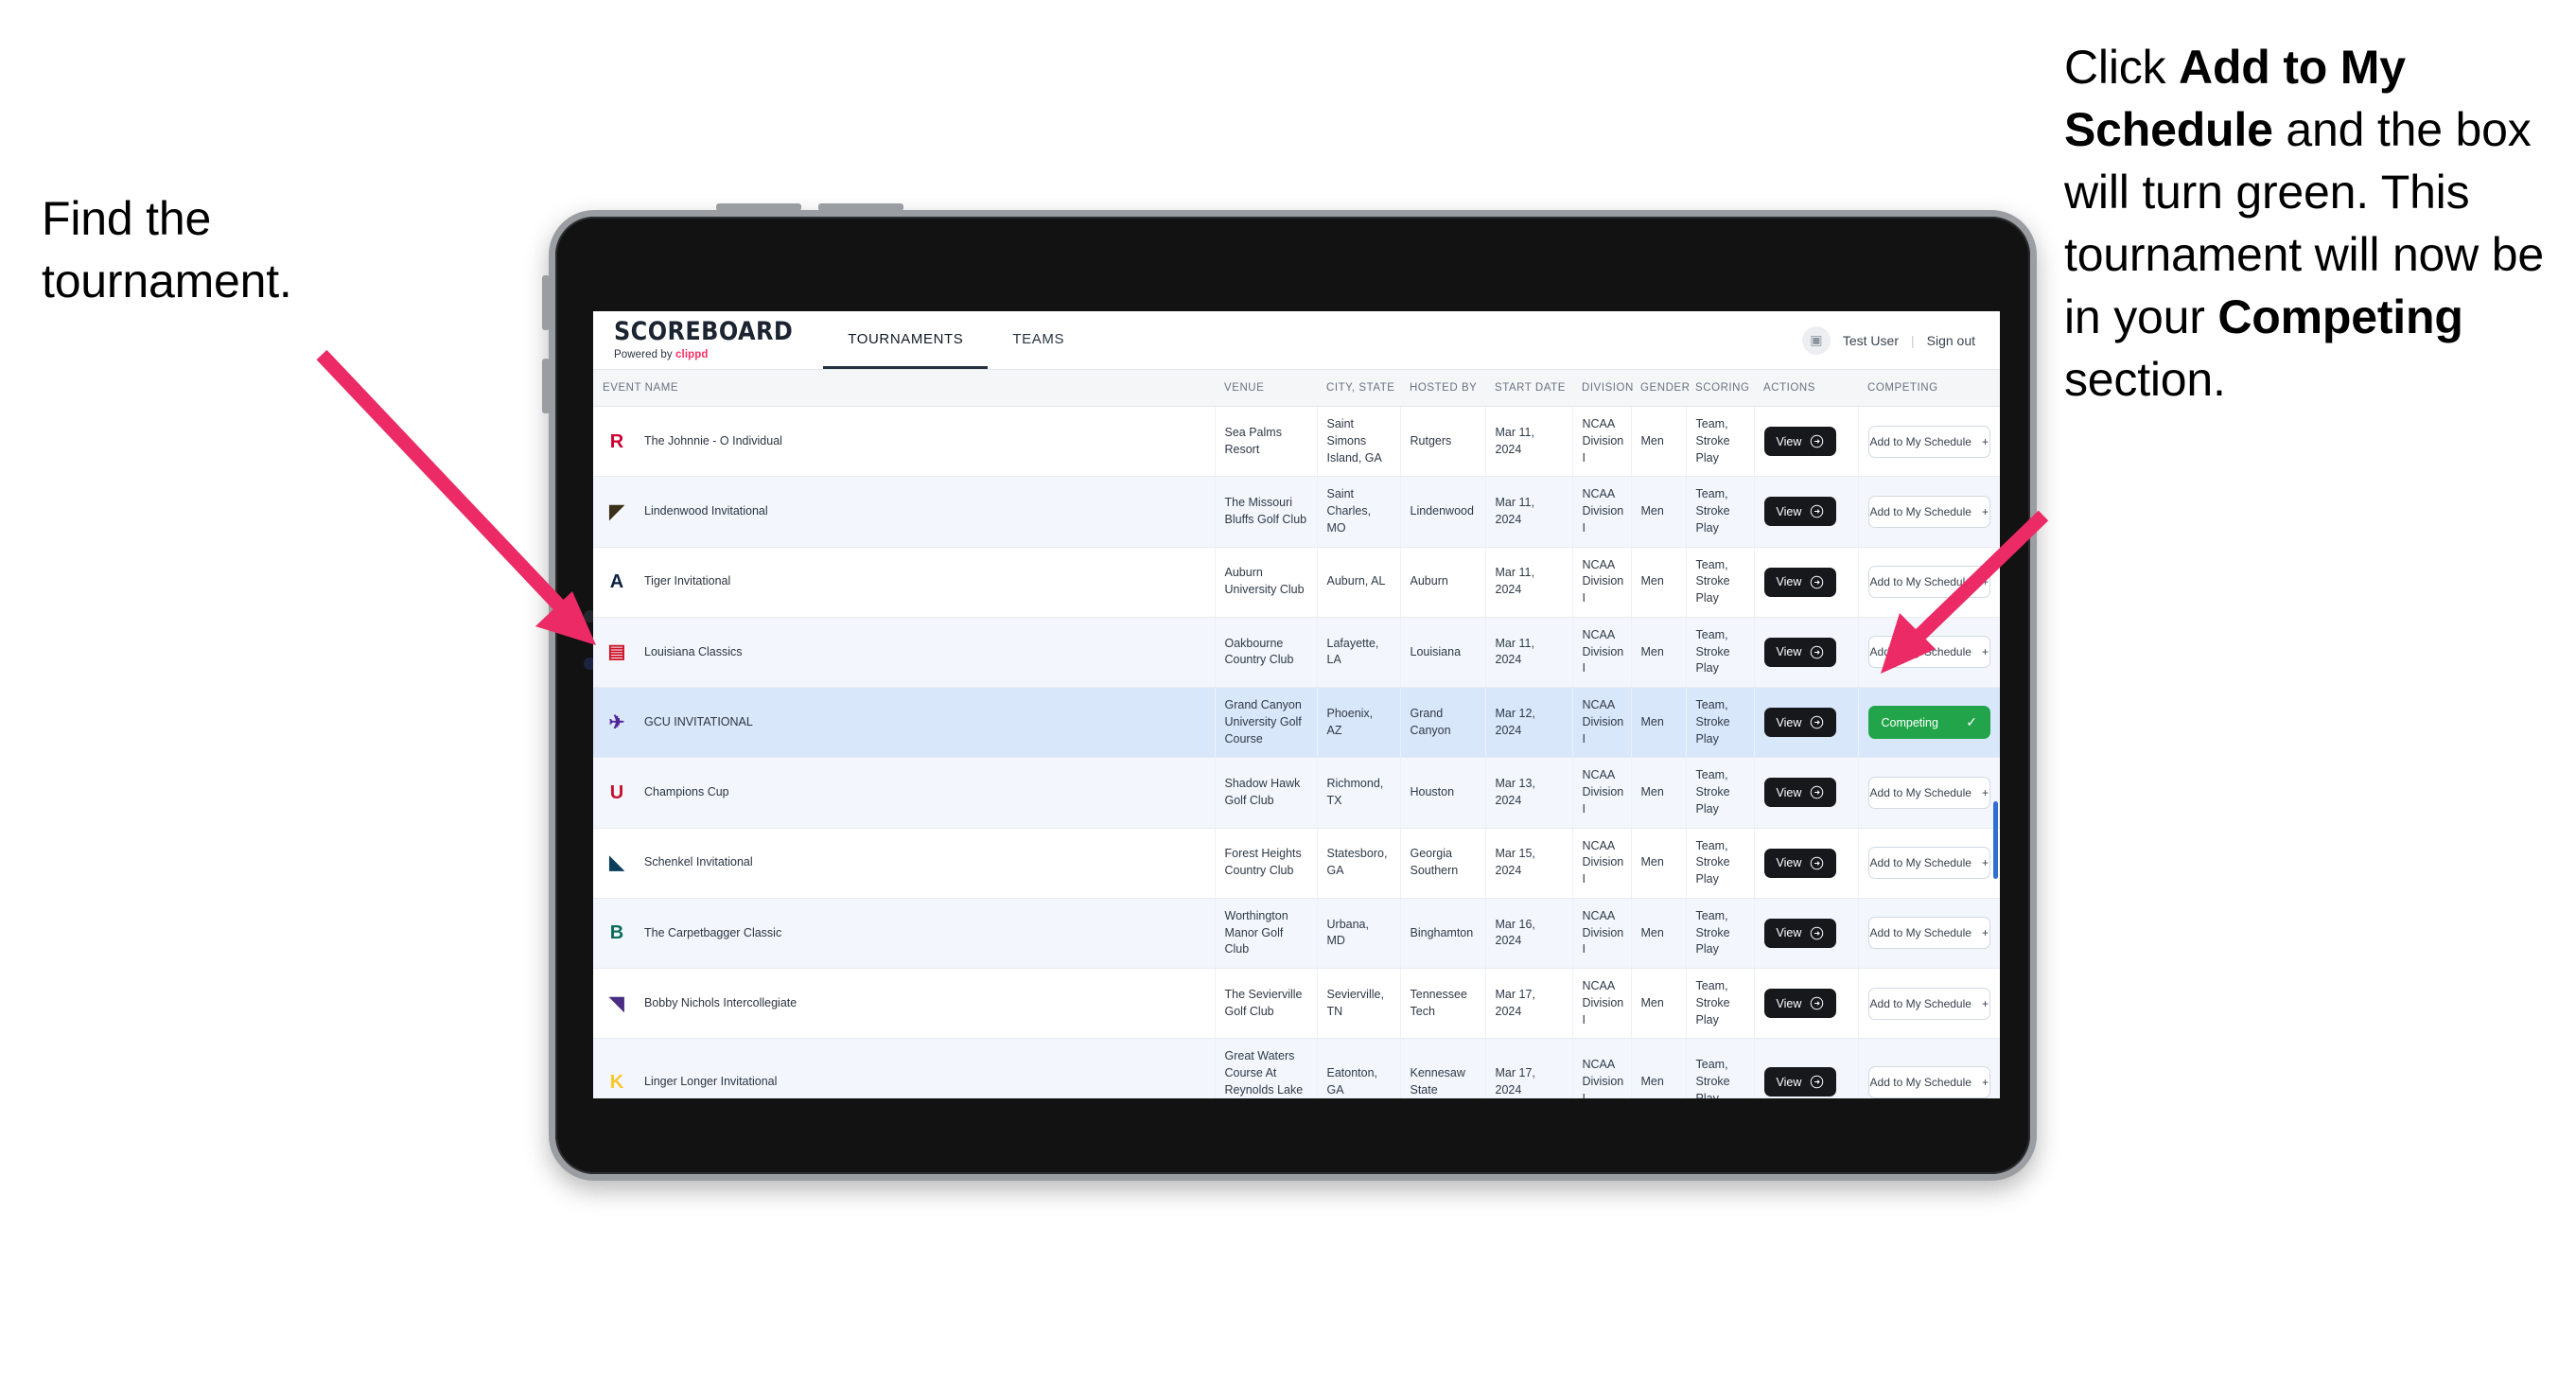 The image size is (2576, 1386). Describe the element at coordinates (1661, 388) in the screenshot. I see `col-gender: GENDER` at that location.